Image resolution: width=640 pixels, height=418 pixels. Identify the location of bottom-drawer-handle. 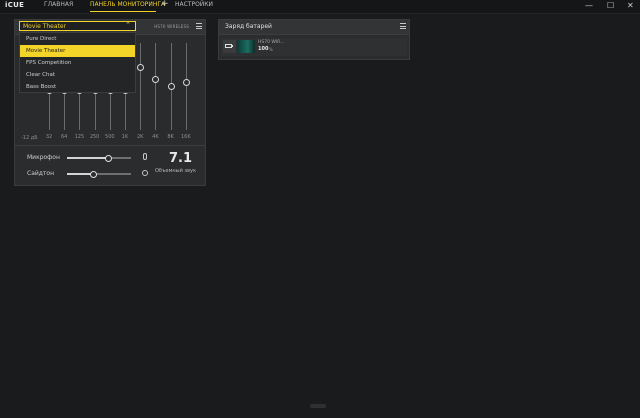
(318, 406).